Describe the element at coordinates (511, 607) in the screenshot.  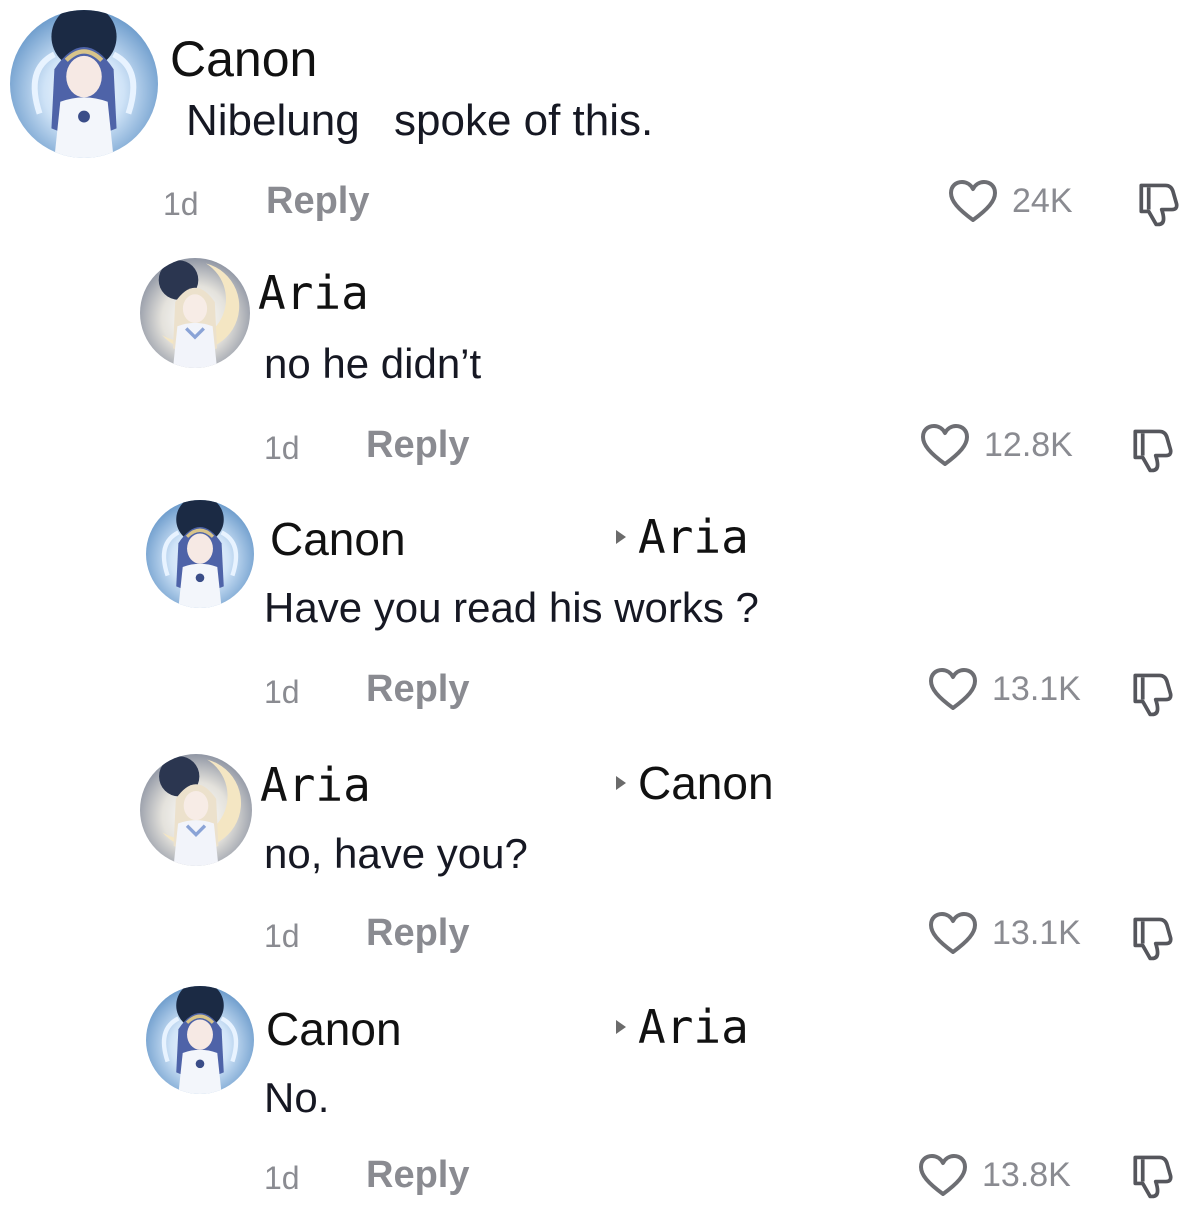
I see `comment-text: Have you read his works ?` at that location.